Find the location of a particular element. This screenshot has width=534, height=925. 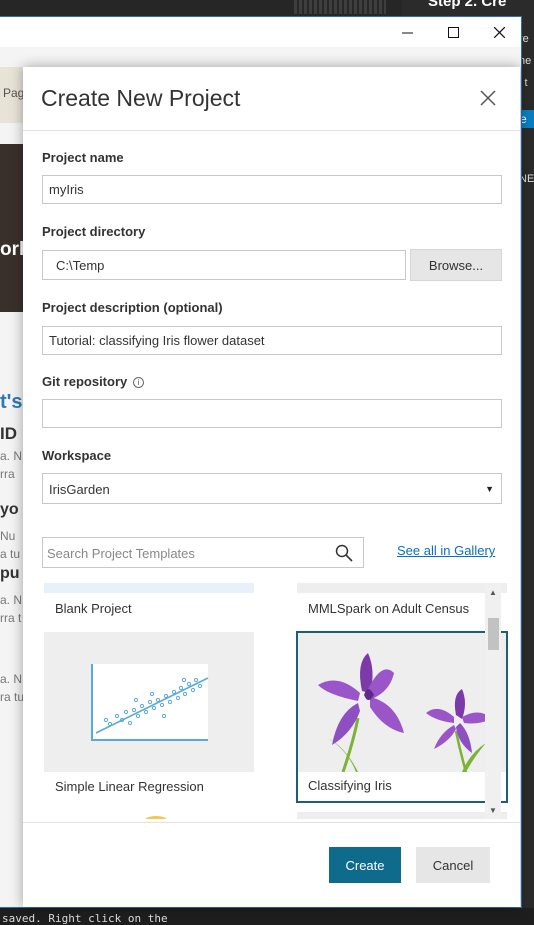

minimize-button is located at coordinates (407, 32).